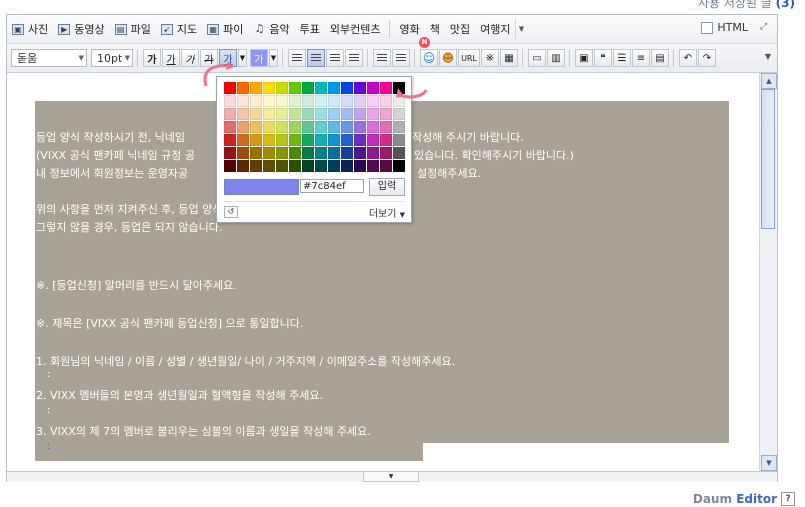 The width and height of the screenshot is (805, 507). I want to click on link-button: URL, so click(469, 58).